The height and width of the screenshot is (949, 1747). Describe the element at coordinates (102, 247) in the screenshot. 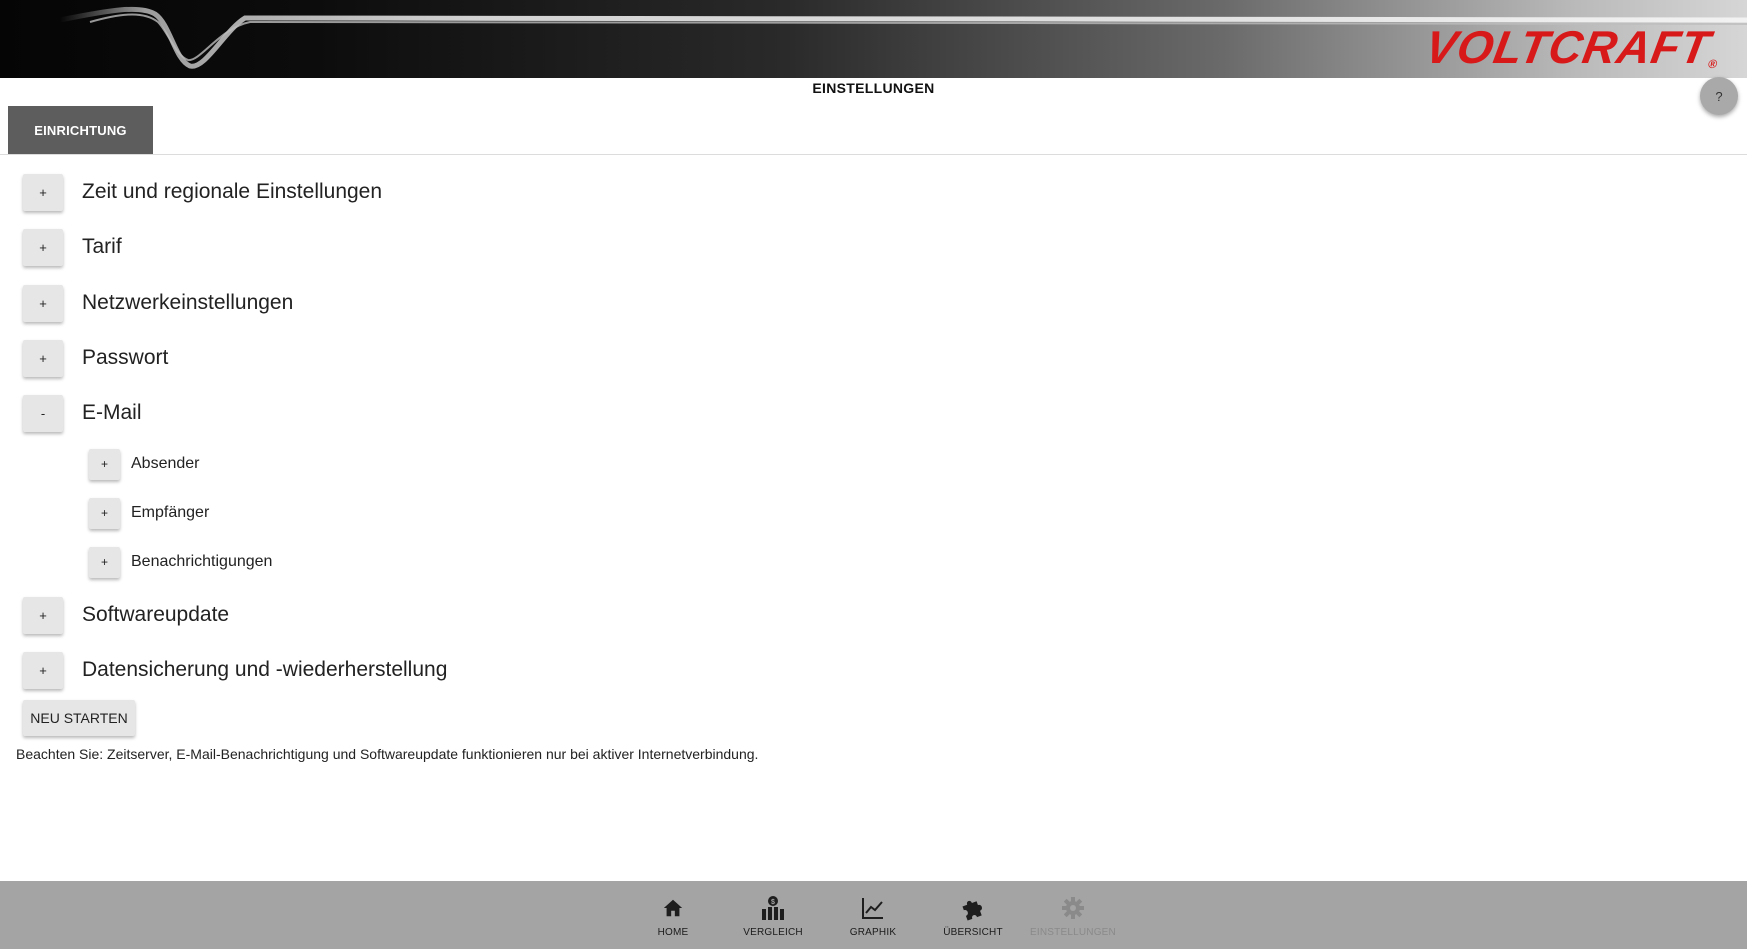

I see `section-label: Tarif` at that location.